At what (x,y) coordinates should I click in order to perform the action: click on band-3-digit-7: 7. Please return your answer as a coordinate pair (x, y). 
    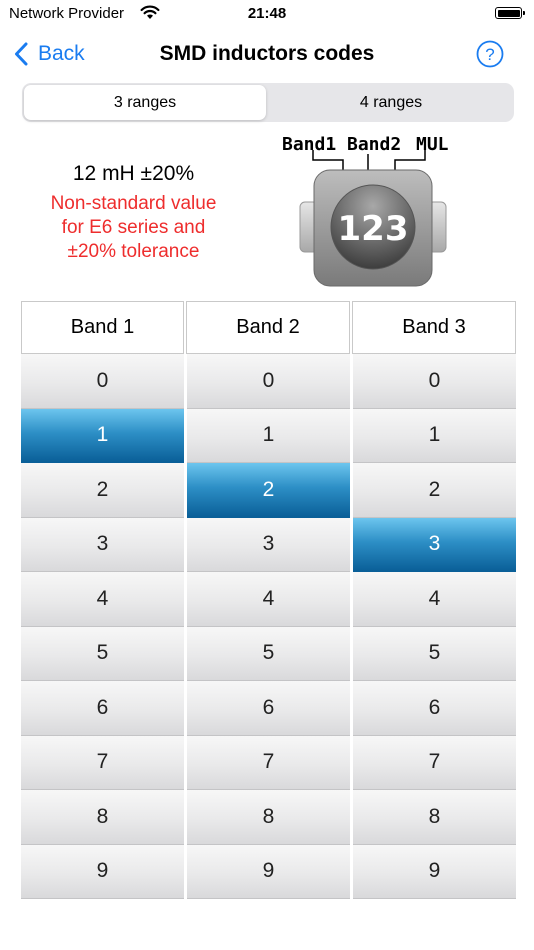
    Looking at the image, I should click on (434, 762).